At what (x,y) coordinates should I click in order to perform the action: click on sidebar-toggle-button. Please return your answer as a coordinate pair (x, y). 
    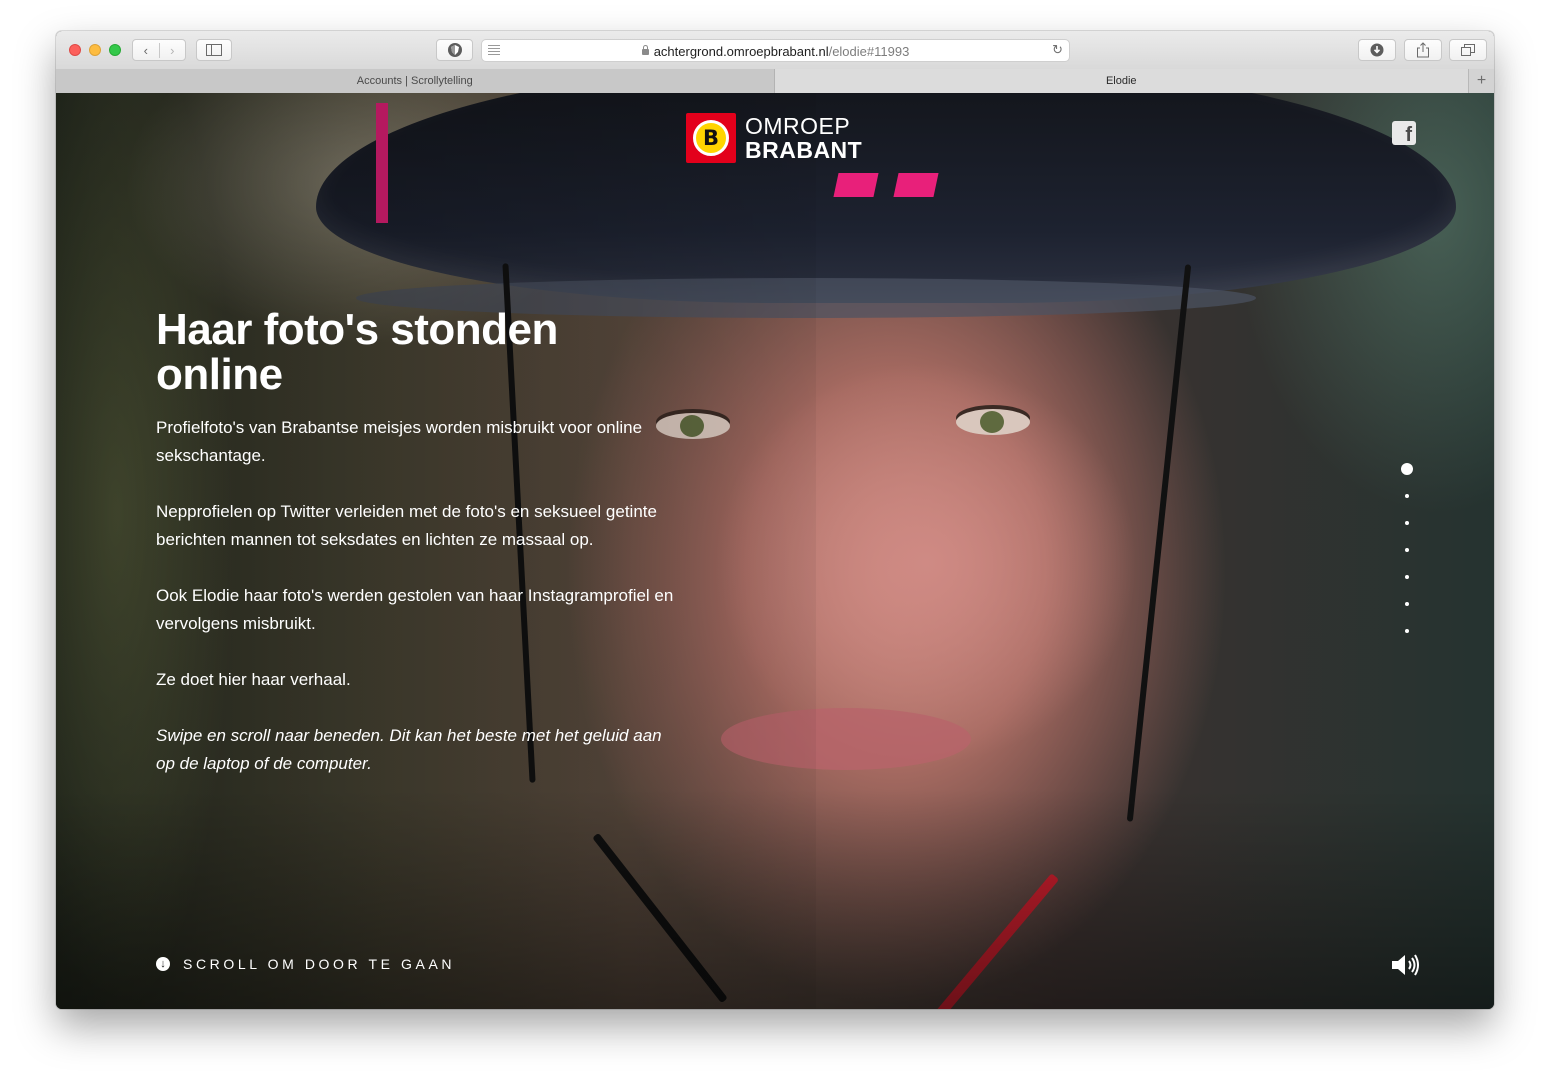
    Looking at the image, I should click on (214, 50).